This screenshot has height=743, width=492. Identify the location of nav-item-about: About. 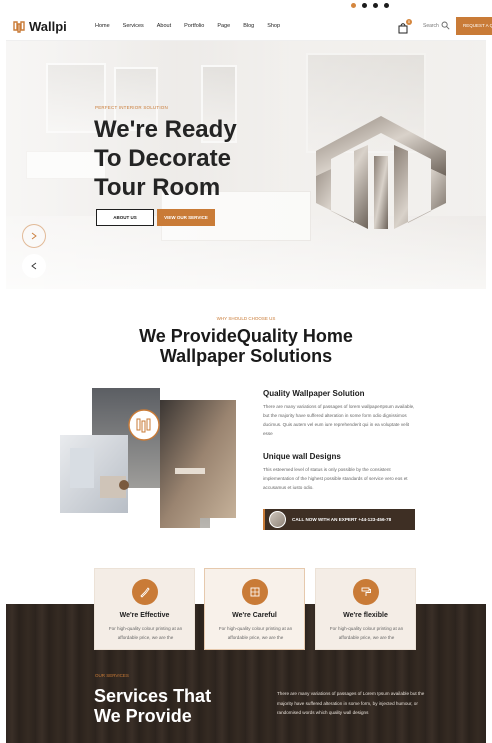
(164, 26).